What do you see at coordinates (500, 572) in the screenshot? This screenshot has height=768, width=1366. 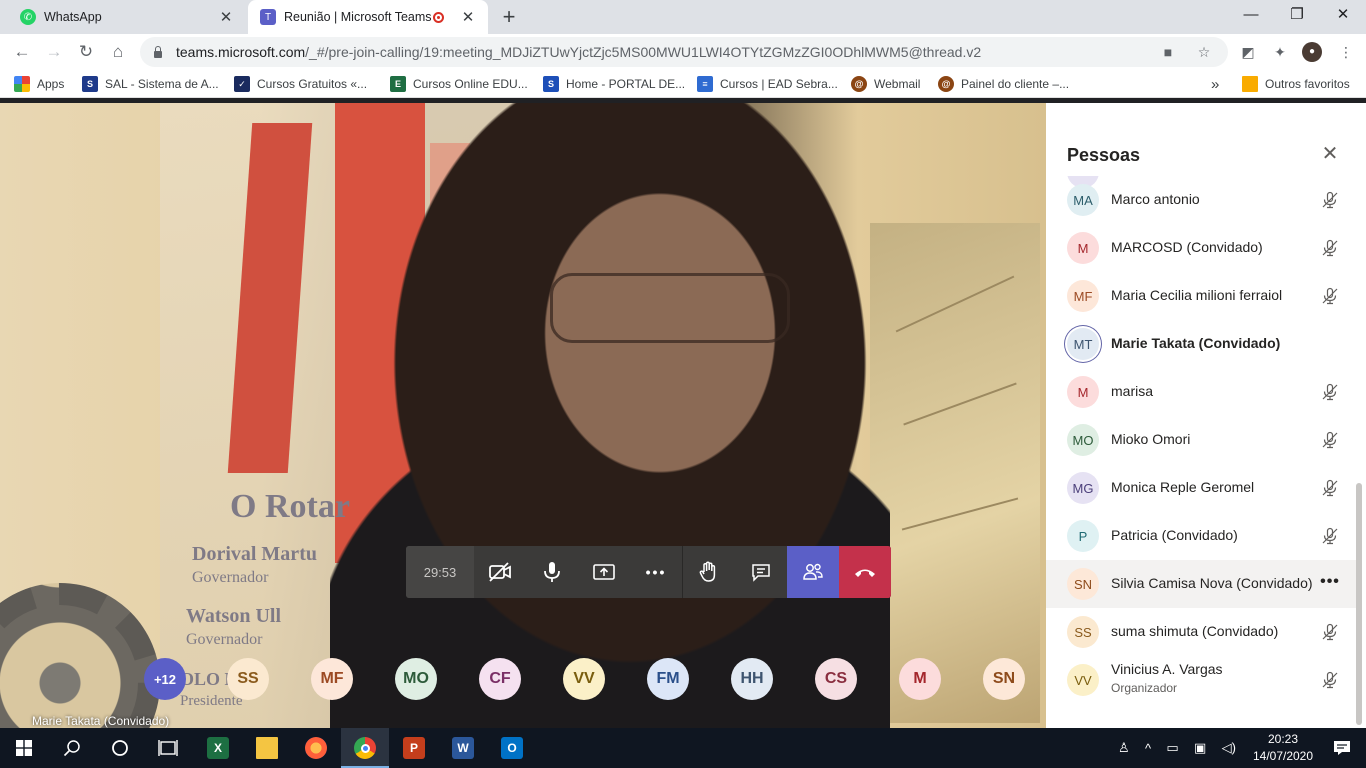 I see `camera-off-button` at bounding box center [500, 572].